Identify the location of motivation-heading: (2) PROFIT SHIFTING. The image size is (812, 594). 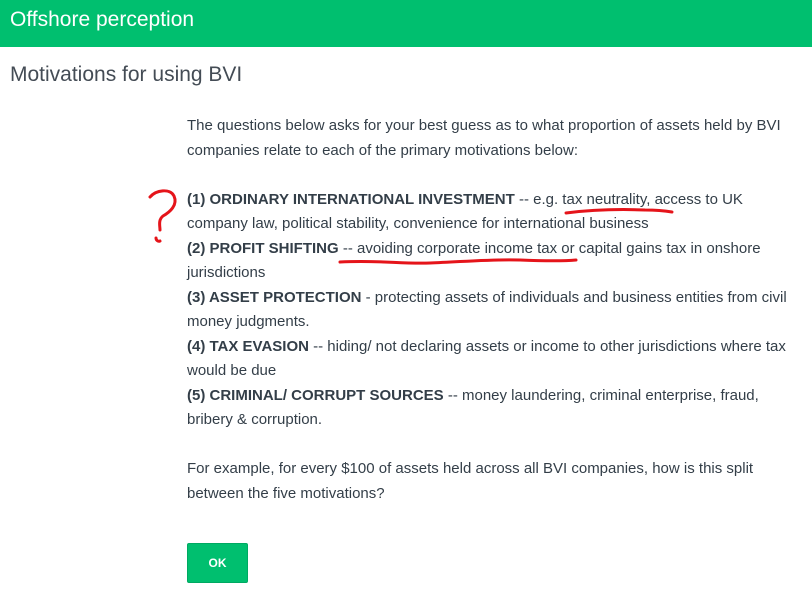
(263, 248).